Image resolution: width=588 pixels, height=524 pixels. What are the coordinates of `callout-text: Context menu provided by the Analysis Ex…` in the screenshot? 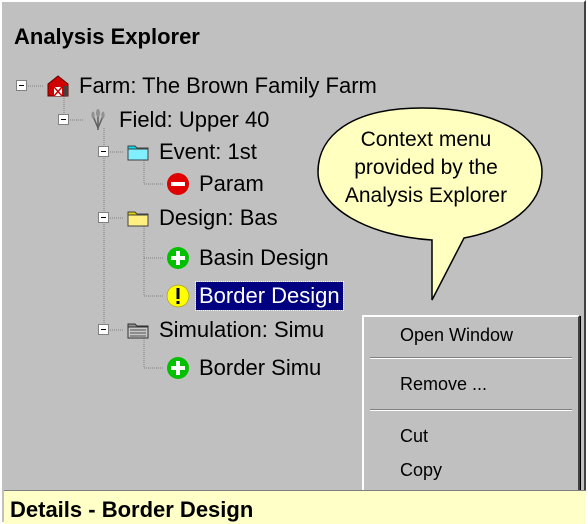 It's located at (426, 168).